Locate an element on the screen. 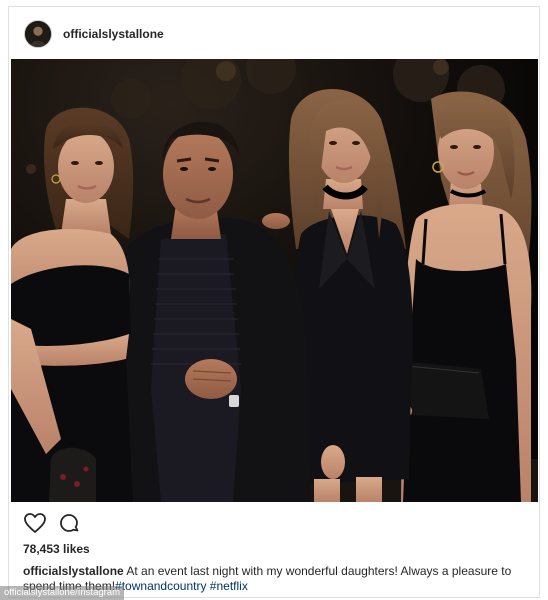 The width and height of the screenshot is (548, 600). post-username: officialslystallone is located at coordinates (113, 34).